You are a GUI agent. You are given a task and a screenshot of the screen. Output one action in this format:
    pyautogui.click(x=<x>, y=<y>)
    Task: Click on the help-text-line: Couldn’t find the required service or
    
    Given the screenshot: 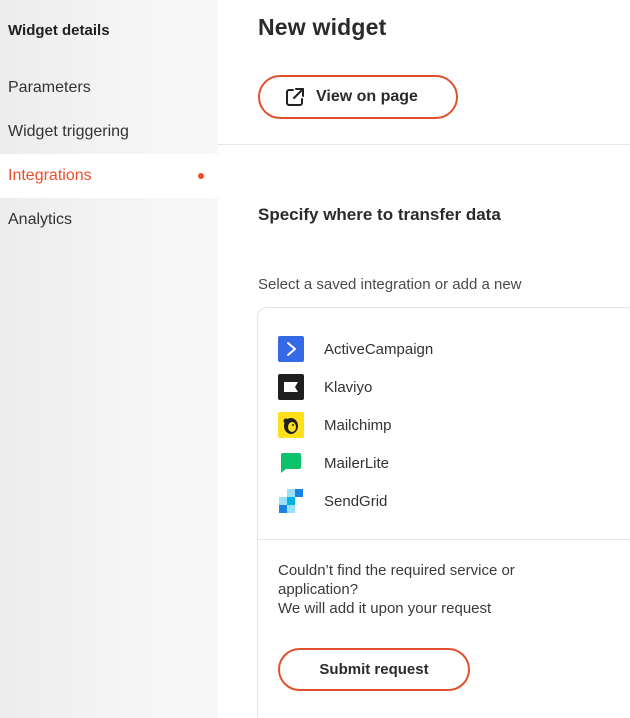 What is the action you would take?
    pyautogui.click(x=396, y=570)
    